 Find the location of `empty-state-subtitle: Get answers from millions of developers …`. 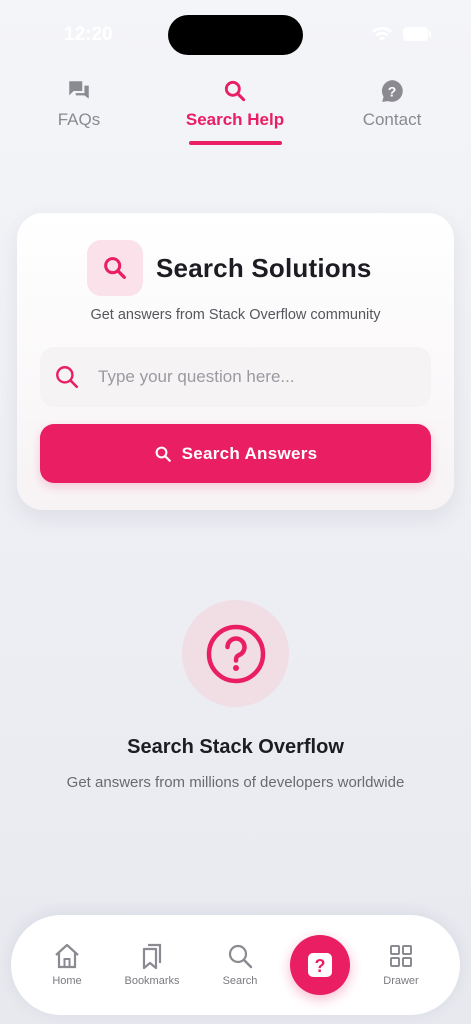

empty-state-subtitle: Get answers from millions of developers … is located at coordinates (235, 782).